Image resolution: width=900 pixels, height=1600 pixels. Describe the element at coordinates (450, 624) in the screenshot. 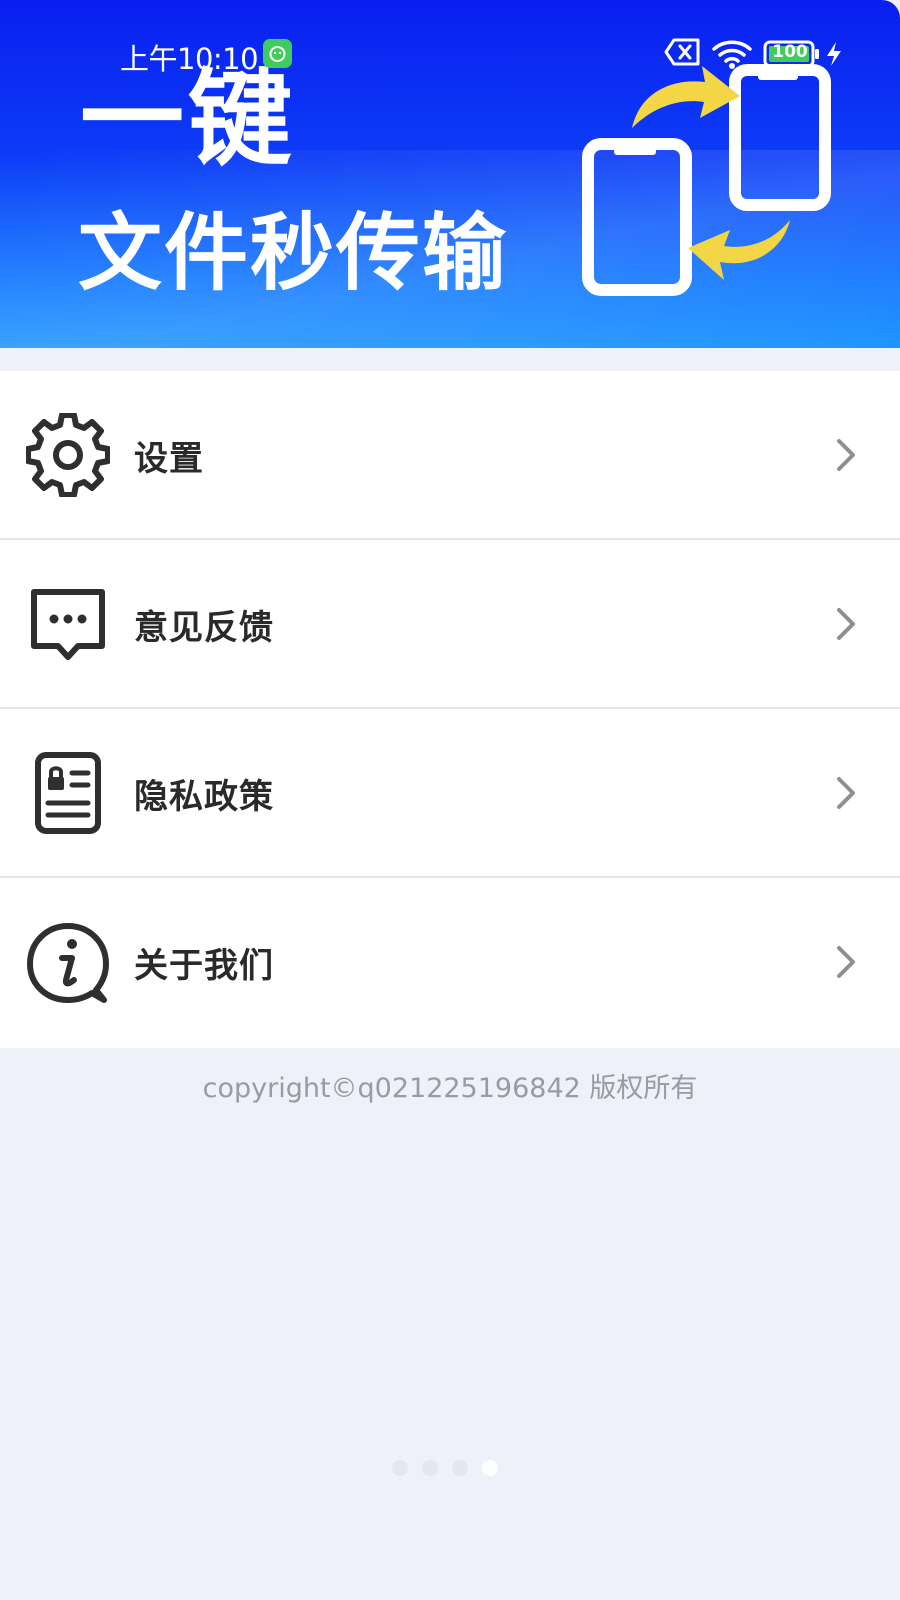

I see `menu-item-feedback: 意见反馈` at that location.